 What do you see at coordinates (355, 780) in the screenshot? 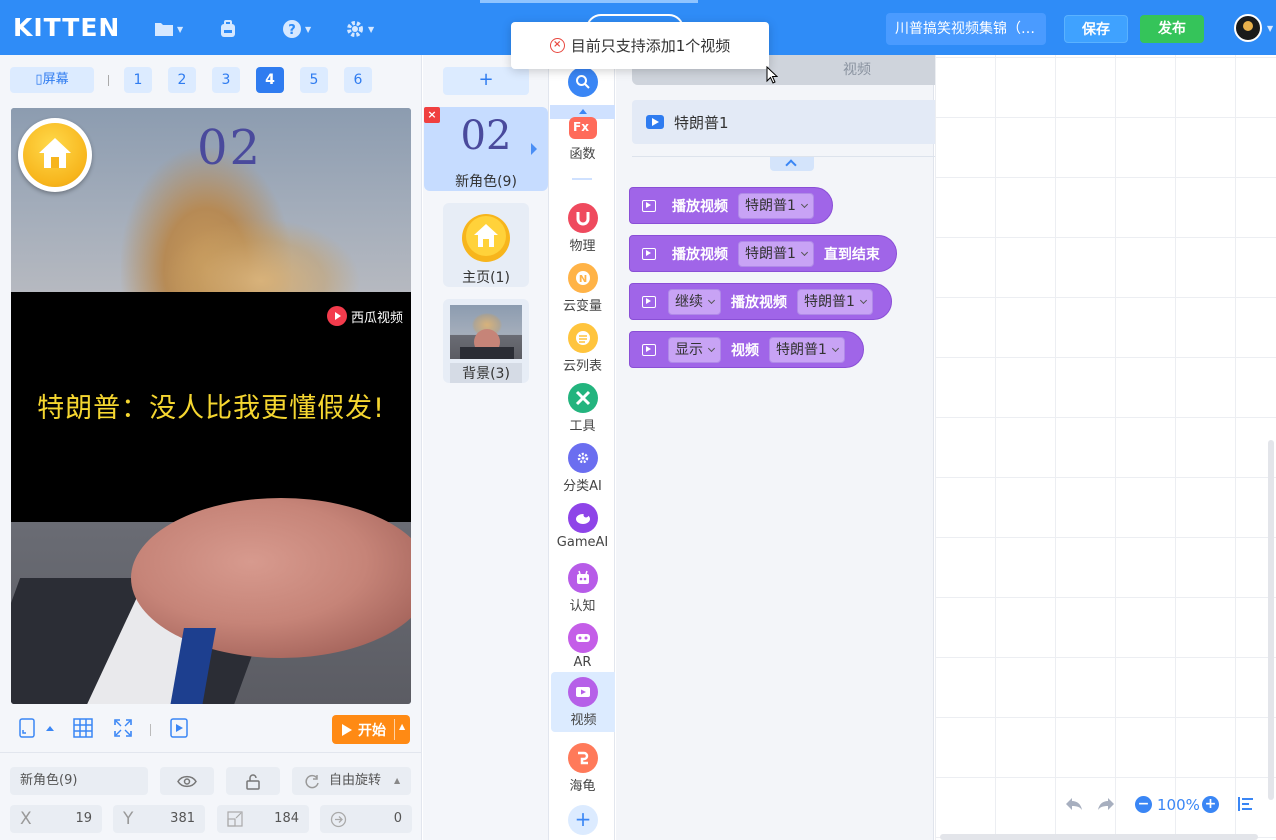
I see `rotation-label: 自由旋转` at bounding box center [355, 780].